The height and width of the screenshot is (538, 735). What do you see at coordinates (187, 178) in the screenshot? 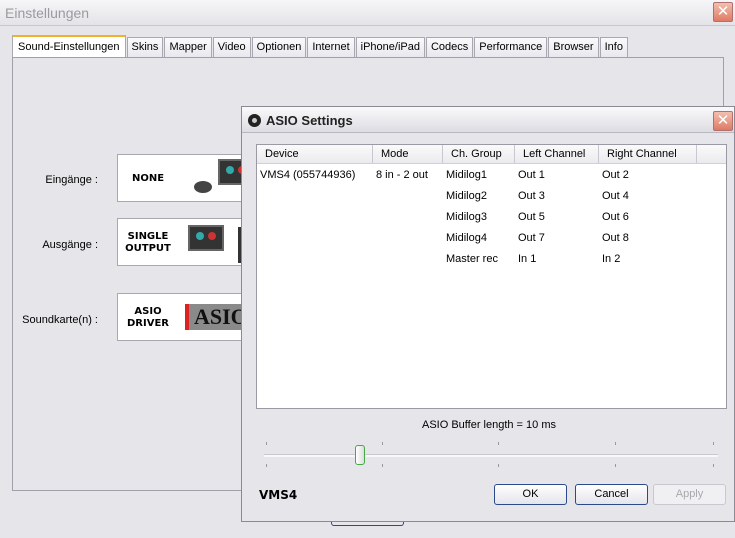
I see `inputs-card: NONE` at bounding box center [187, 178].